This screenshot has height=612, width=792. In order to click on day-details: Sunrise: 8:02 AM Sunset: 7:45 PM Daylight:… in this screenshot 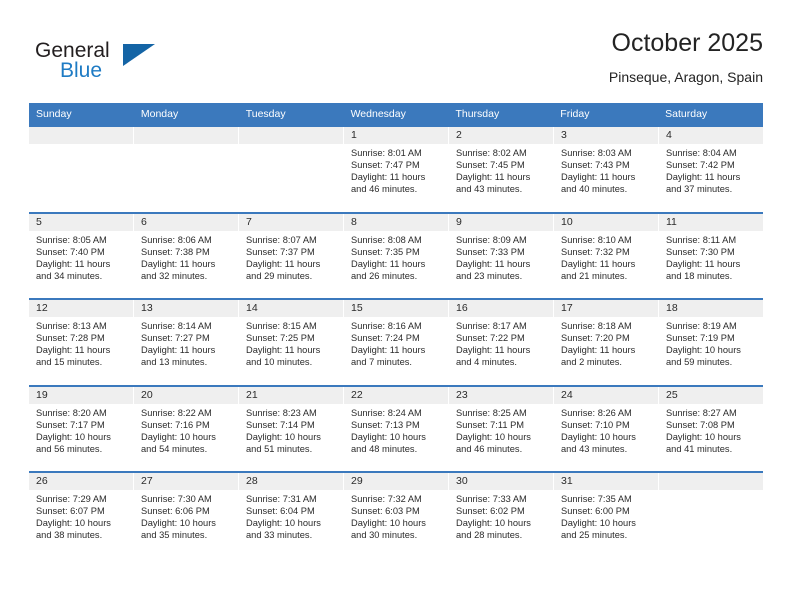, I will do `click(501, 169)`.